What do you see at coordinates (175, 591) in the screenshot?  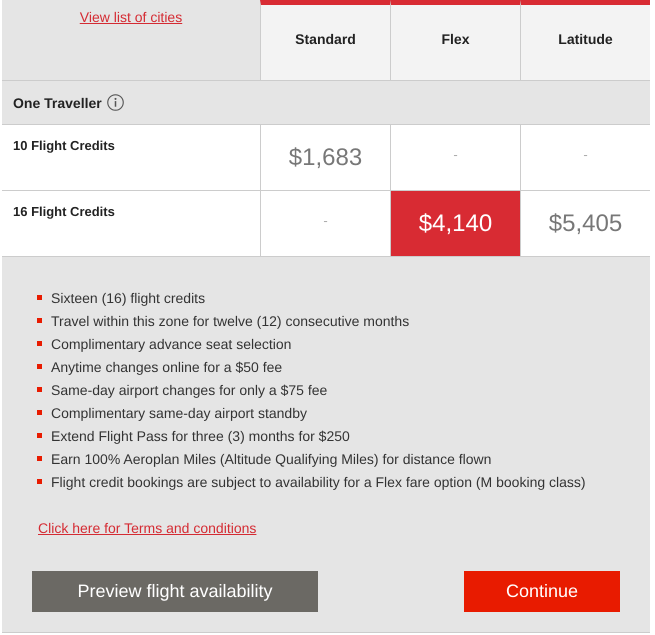 I see `preview-button: Preview flight availability` at bounding box center [175, 591].